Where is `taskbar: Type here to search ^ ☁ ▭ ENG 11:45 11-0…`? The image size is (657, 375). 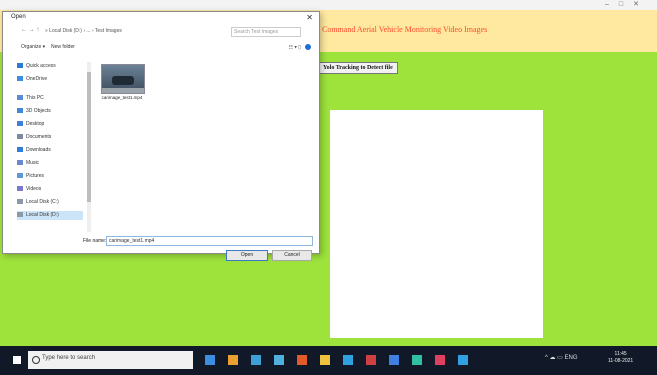
taskbar: Type here to search ^ ☁ ▭ ENG 11:45 11-0… is located at coordinates (328, 360).